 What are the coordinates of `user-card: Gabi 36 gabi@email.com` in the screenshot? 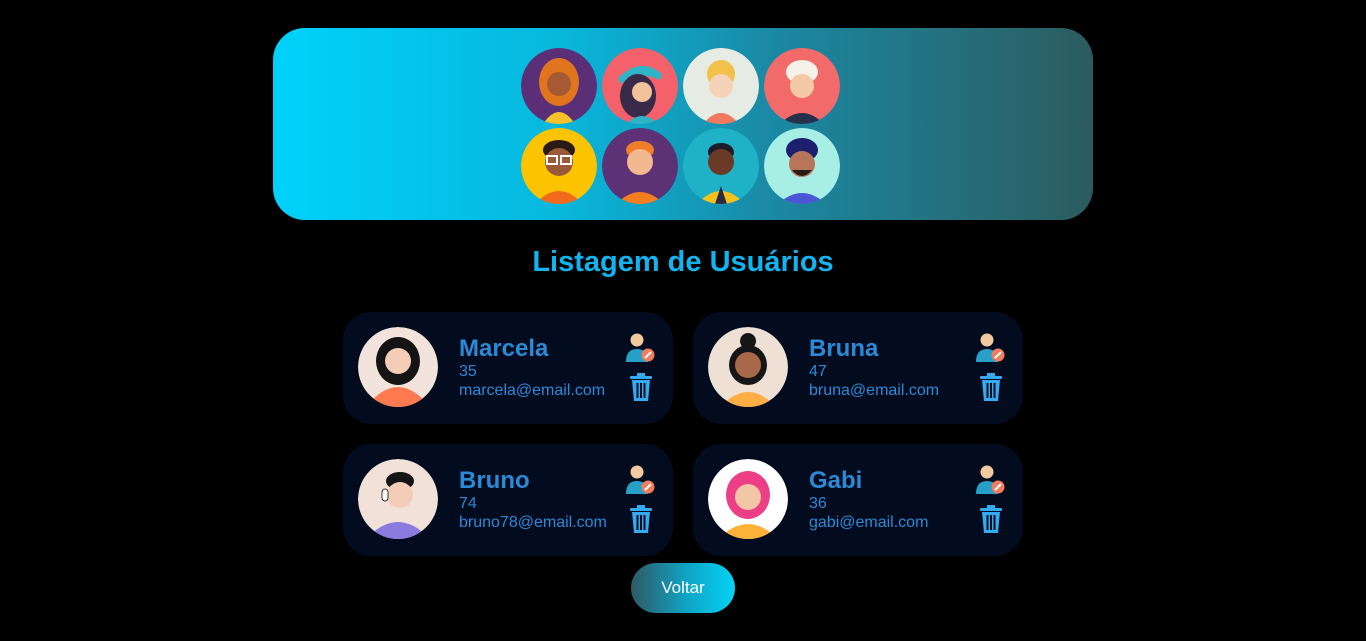 It's located at (858, 500).